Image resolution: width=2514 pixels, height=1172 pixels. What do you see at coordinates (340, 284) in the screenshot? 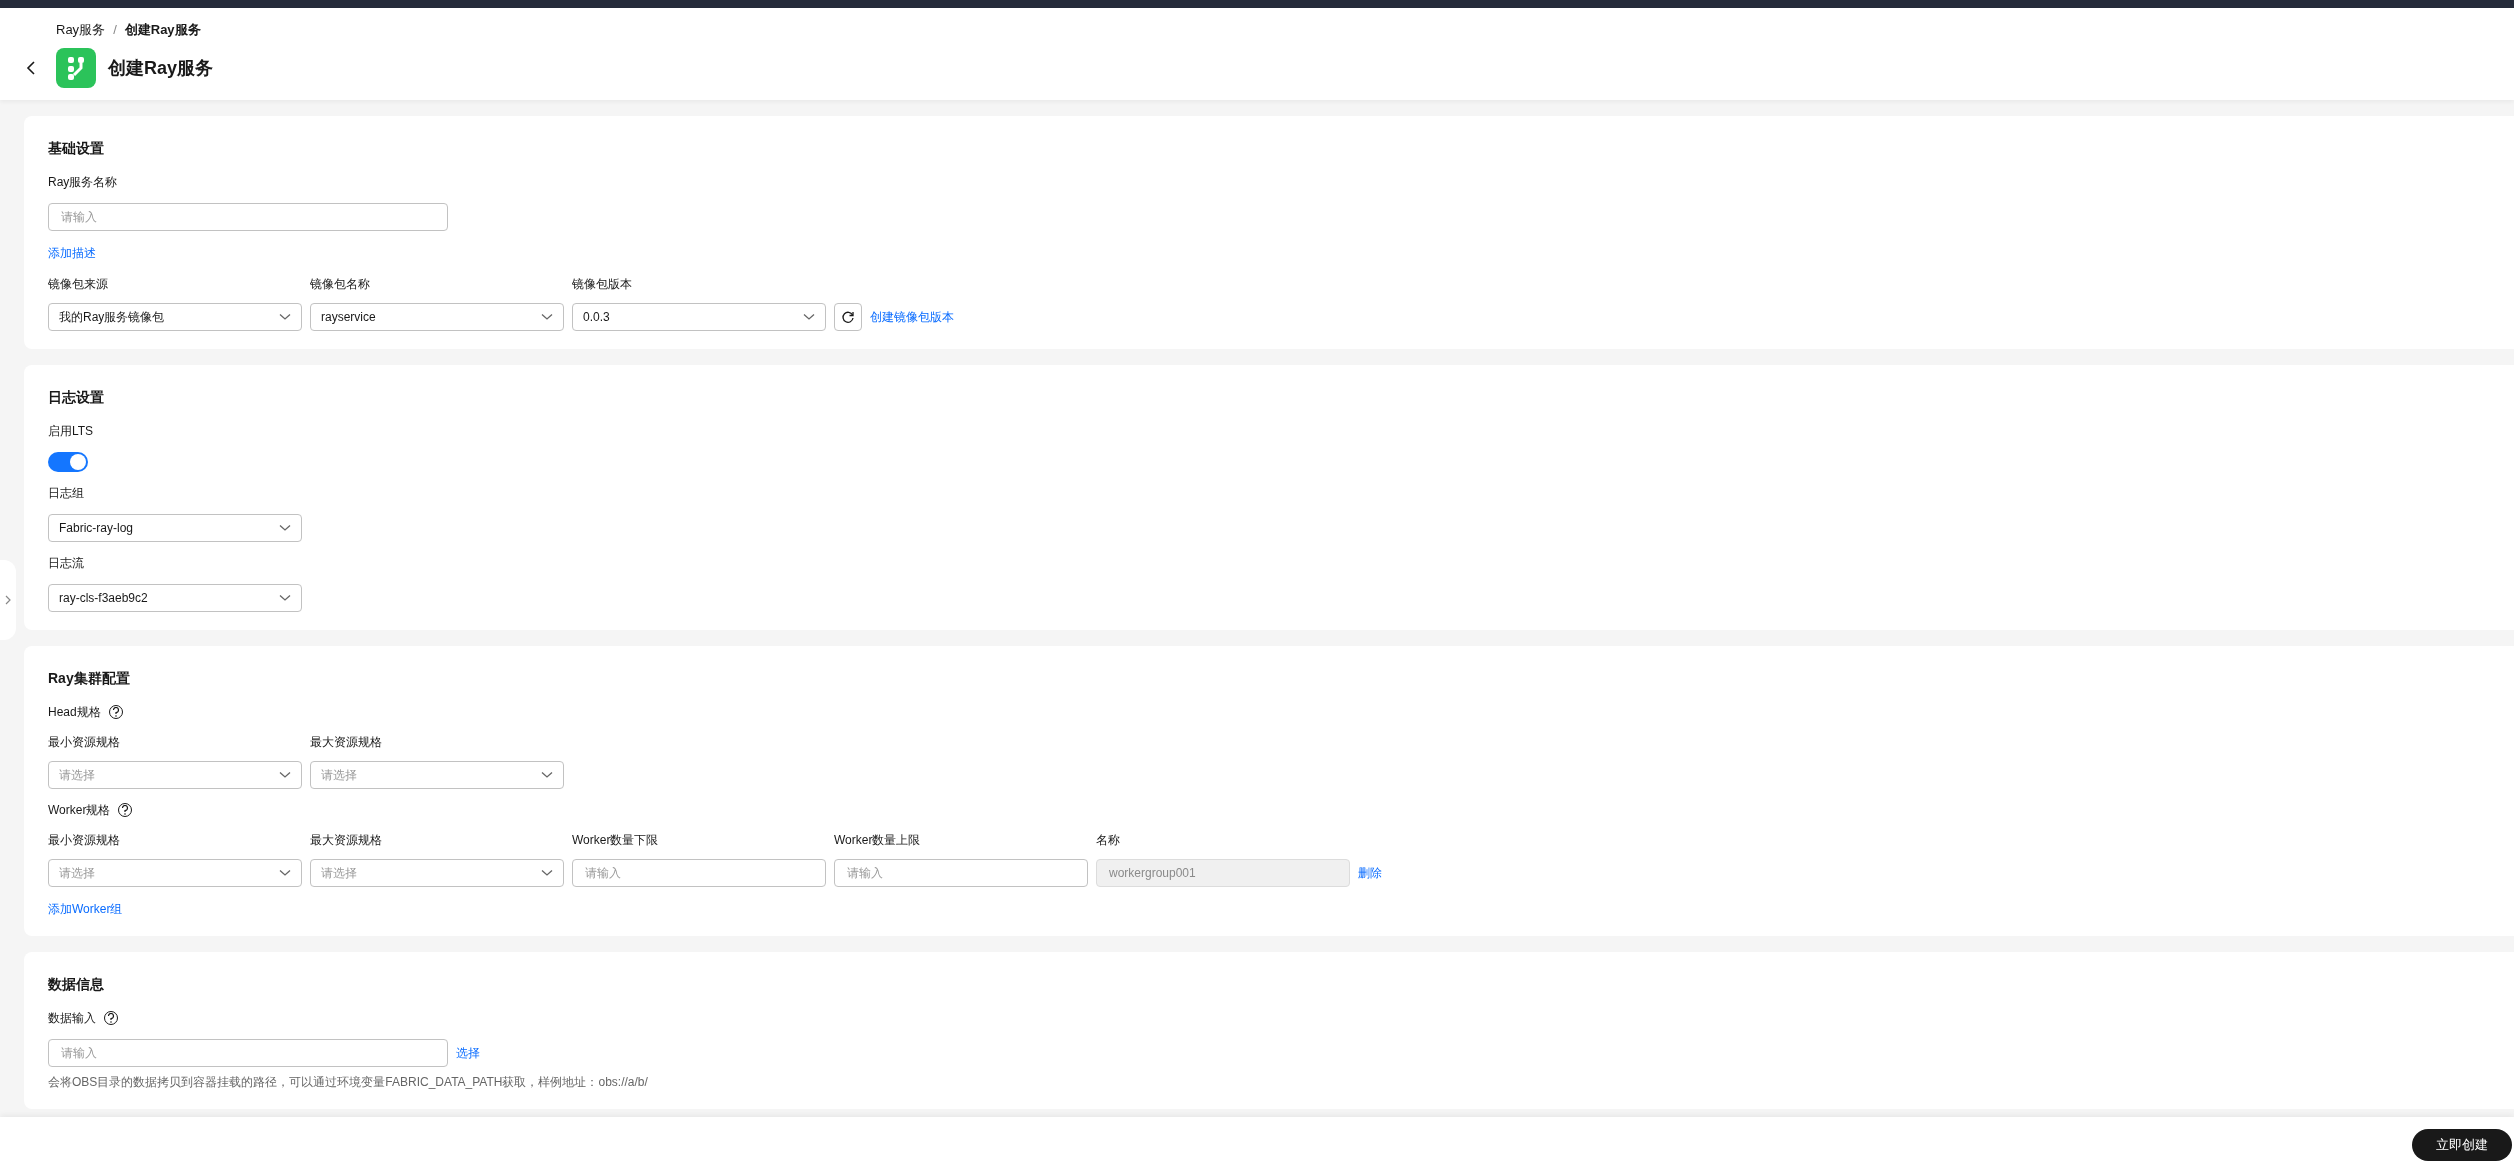
I see `field-label: 镜像包名称` at bounding box center [340, 284].